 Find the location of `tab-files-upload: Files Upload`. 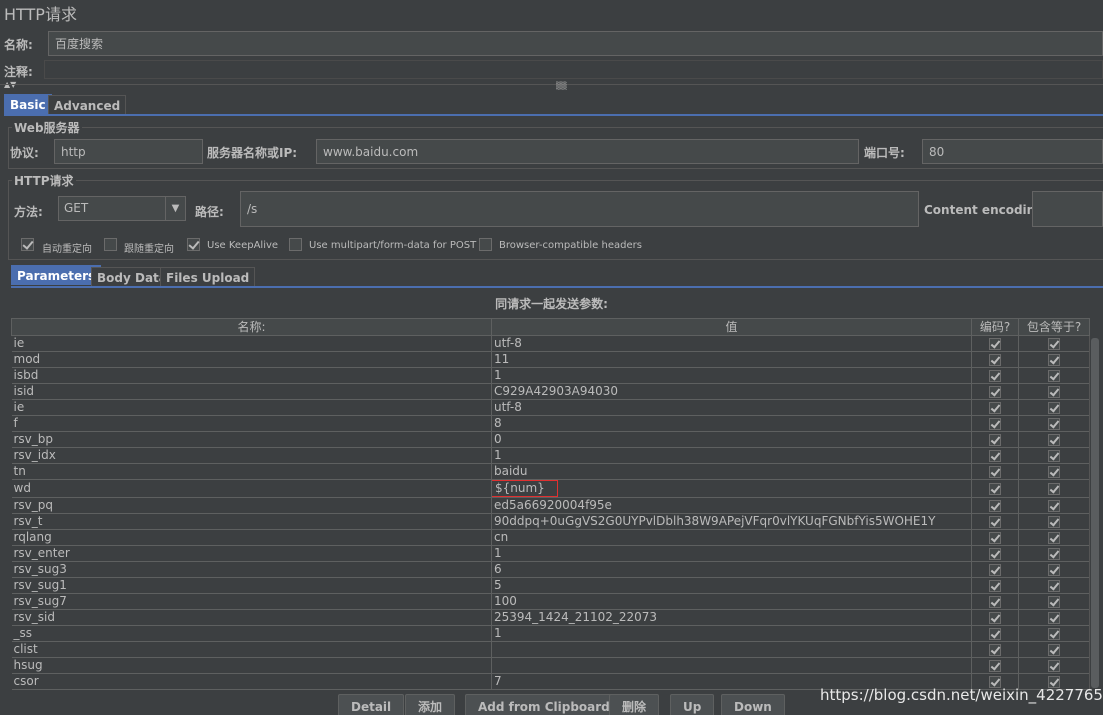

tab-files-upload: Files Upload is located at coordinates (208, 277).